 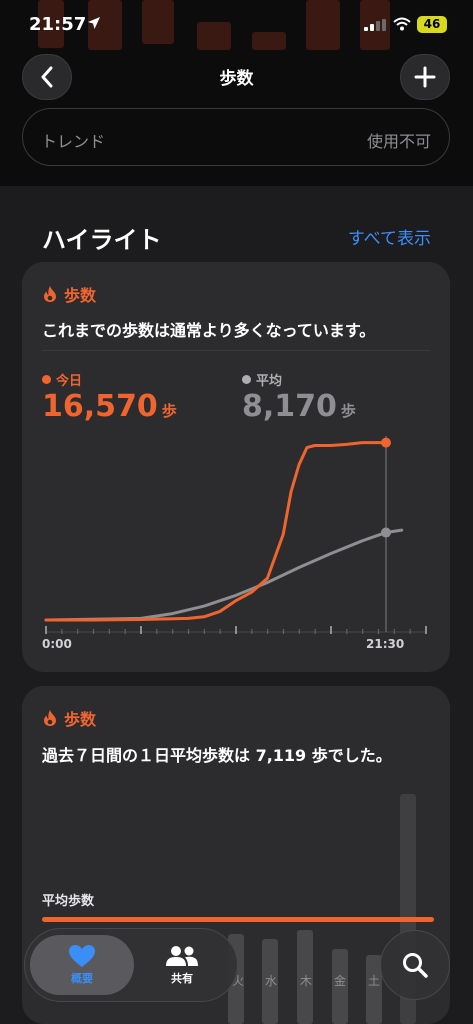 What do you see at coordinates (82, 956) in the screenshot?
I see `heart-icon` at bounding box center [82, 956].